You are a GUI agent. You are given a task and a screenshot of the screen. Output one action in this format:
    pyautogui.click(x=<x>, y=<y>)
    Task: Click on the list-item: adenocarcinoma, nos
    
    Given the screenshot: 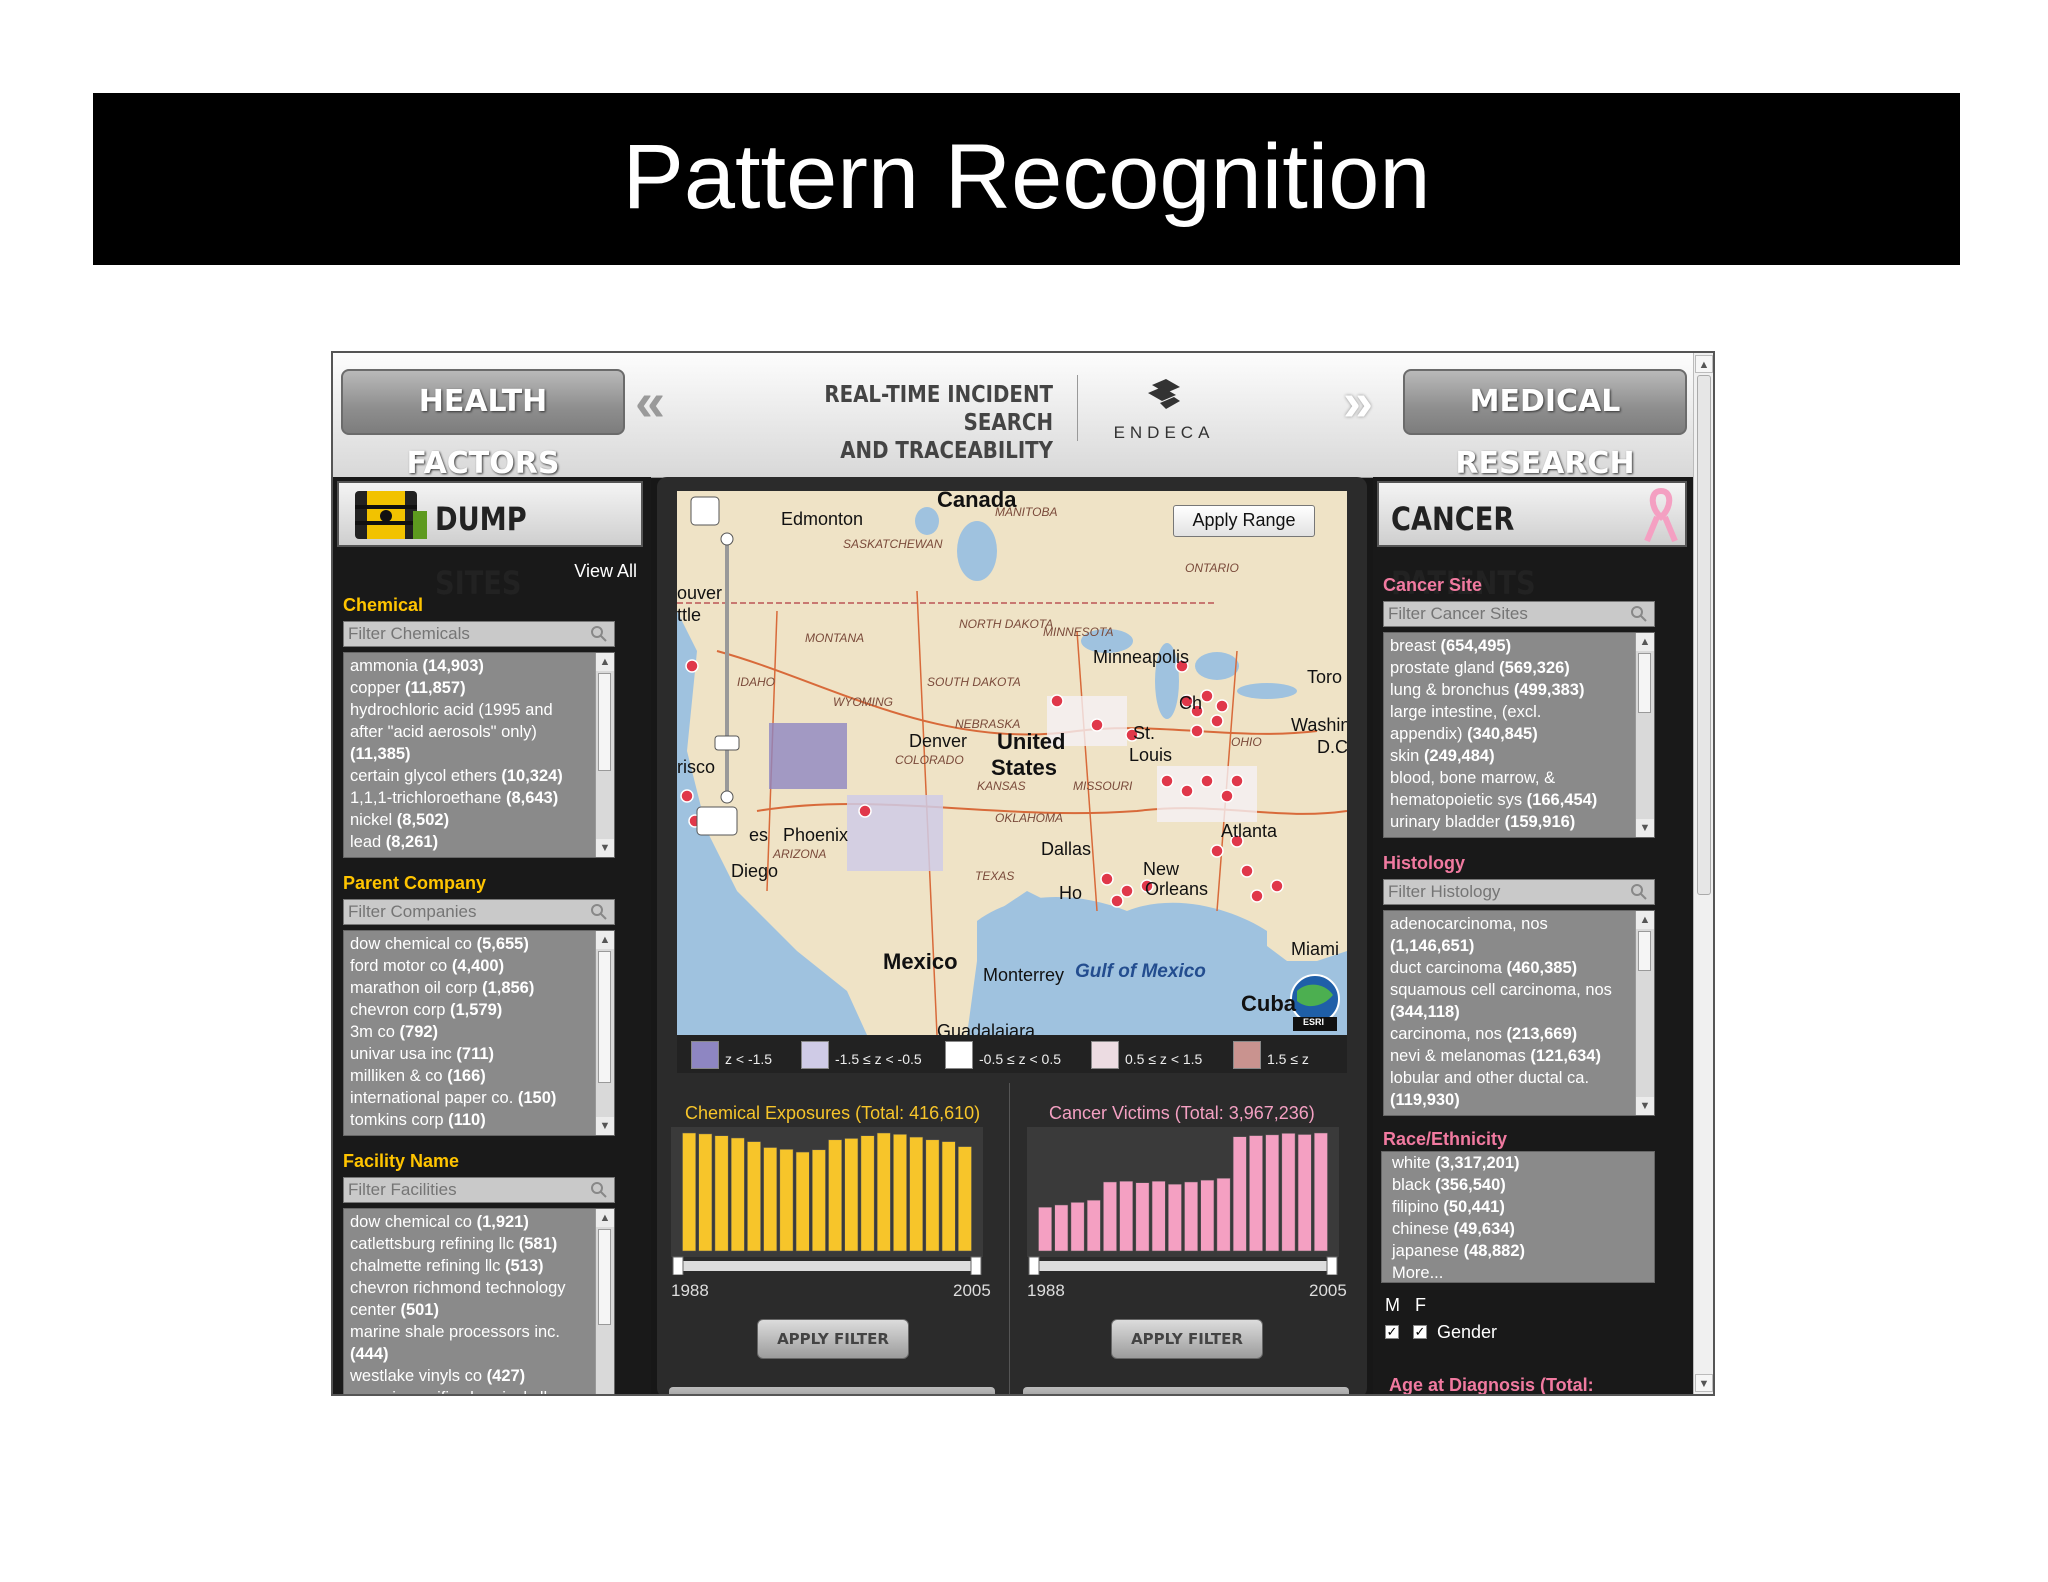 What is the action you would take?
    pyautogui.click(x=1511, y=924)
    